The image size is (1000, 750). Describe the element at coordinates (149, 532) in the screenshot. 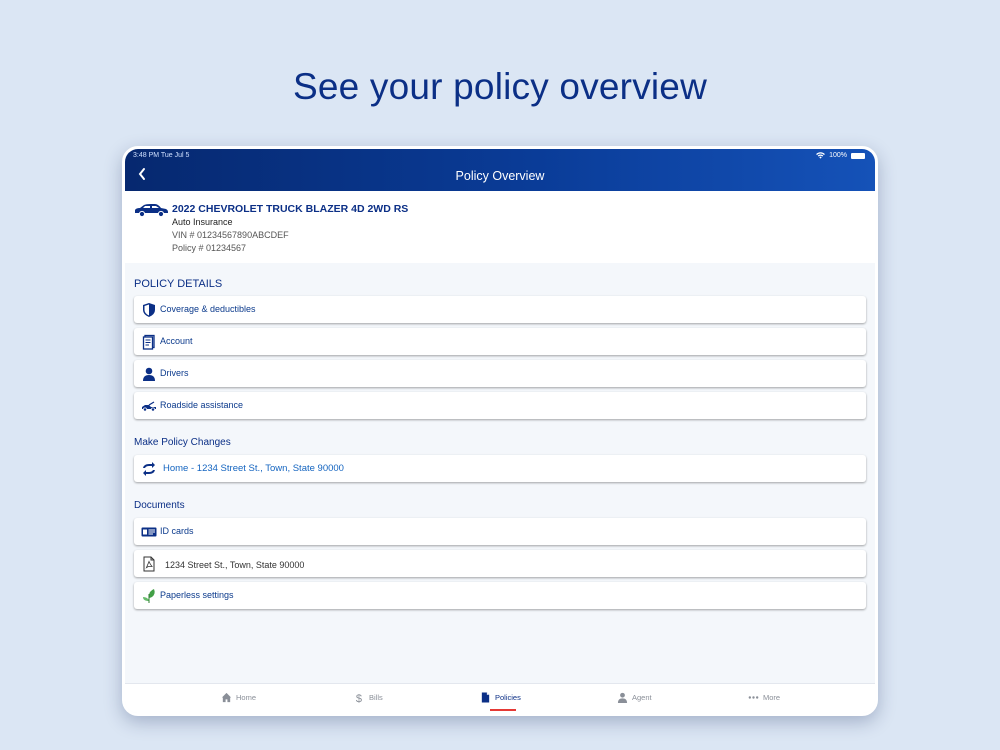

I see `id-card-icon` at that location.